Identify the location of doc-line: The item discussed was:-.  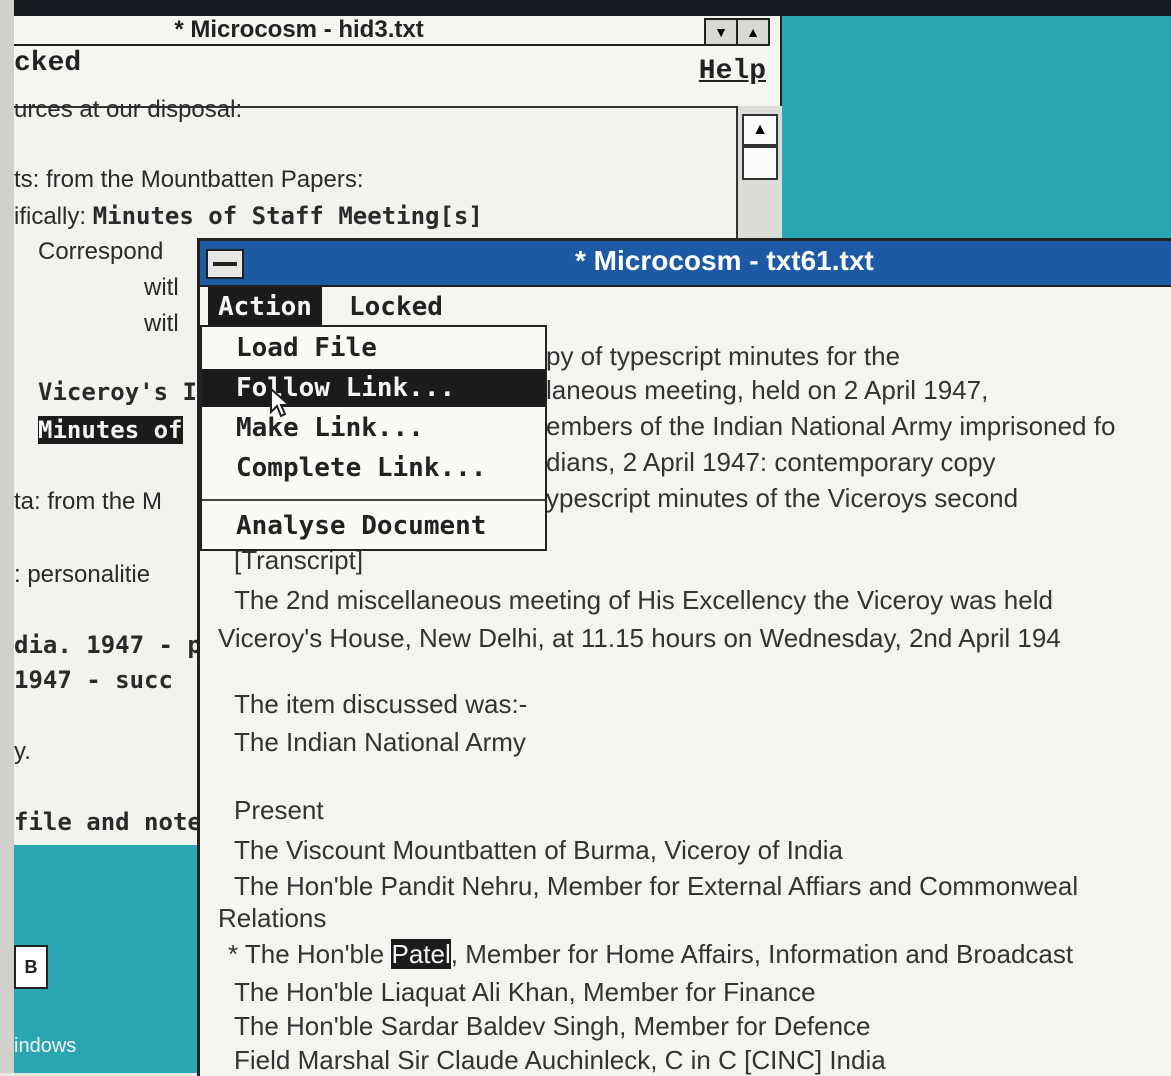
(381, 704).